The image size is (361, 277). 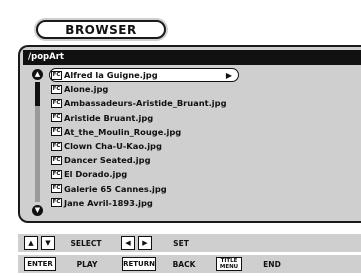 What do you see at coordinates (86, 243) in the screenshot?
I see `select-label: SELECT` at bounding box center [86, 243].